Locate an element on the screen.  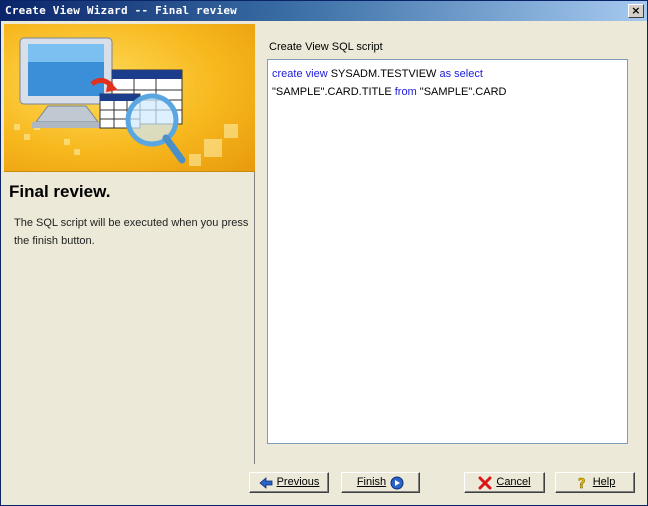
cancel-button-label: Cancel is located at coordinates (513, 482).